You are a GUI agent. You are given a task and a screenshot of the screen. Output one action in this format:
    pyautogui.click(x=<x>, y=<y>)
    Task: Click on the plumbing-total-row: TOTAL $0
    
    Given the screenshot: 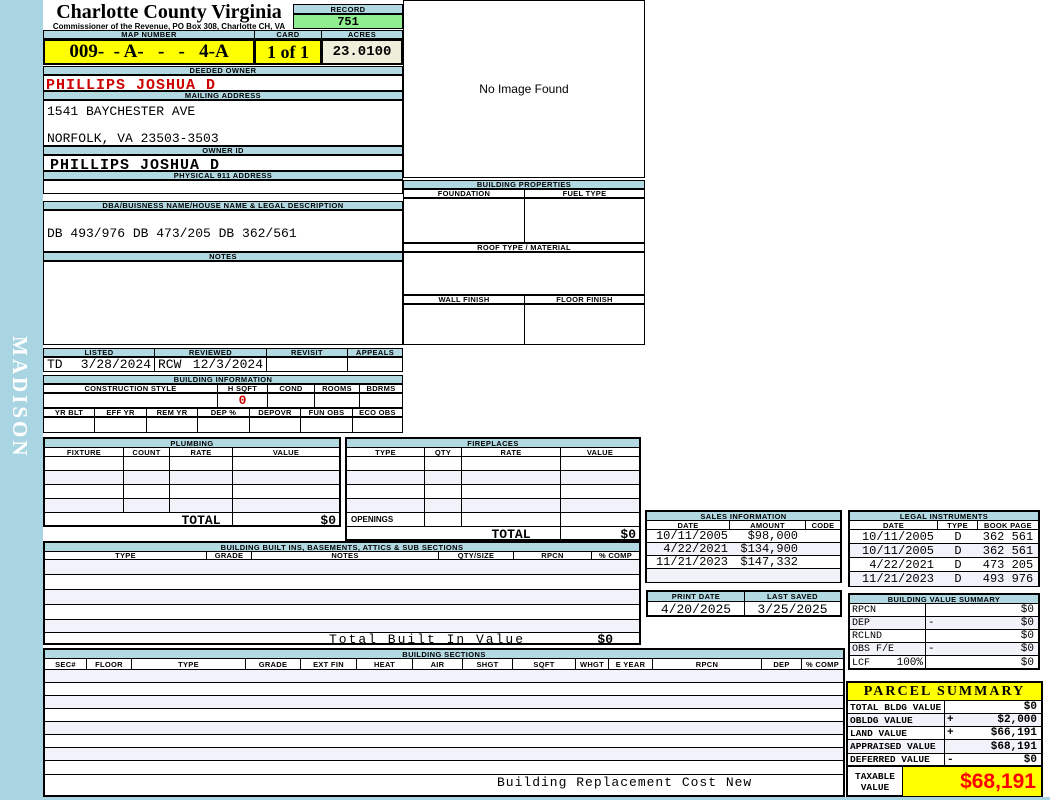 What is the action you would take?
    pyautogui.click(x=192, y=520)
    